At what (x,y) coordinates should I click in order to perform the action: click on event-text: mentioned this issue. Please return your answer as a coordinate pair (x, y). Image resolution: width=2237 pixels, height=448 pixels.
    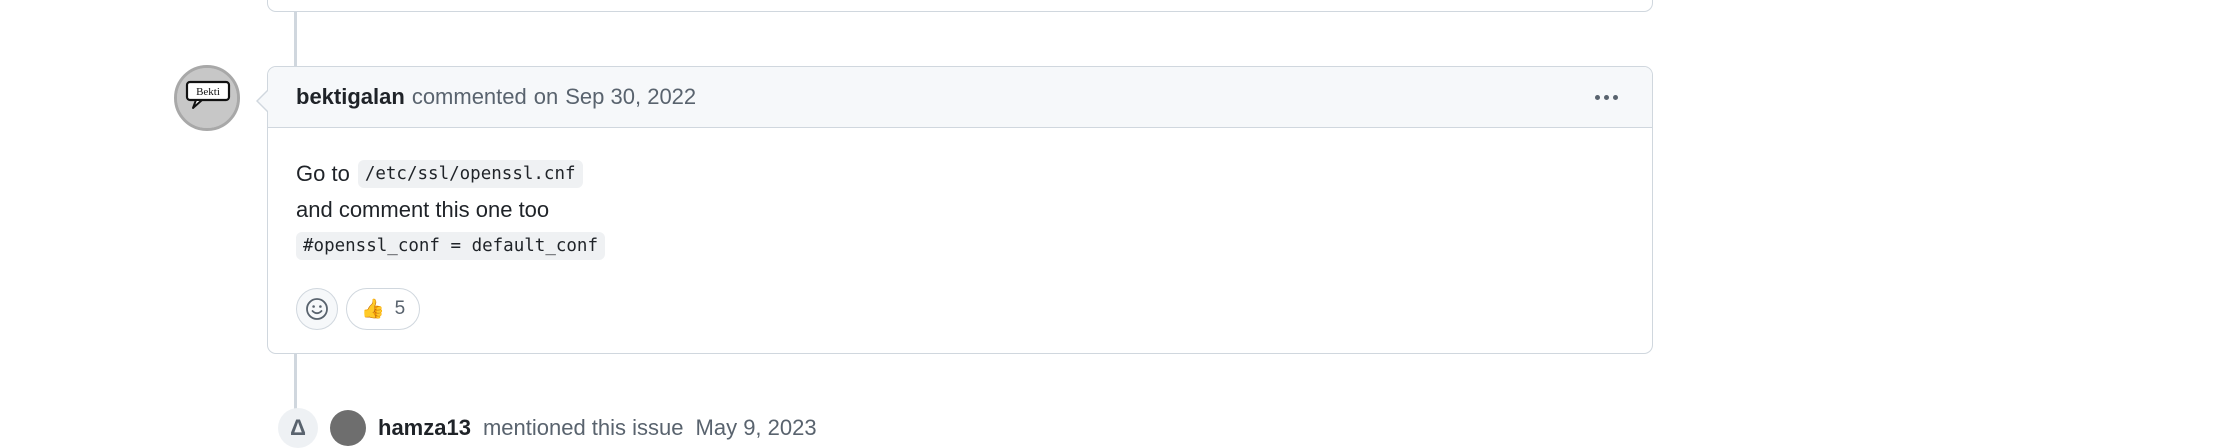
    Looking at the image, I should click on (583, 427).